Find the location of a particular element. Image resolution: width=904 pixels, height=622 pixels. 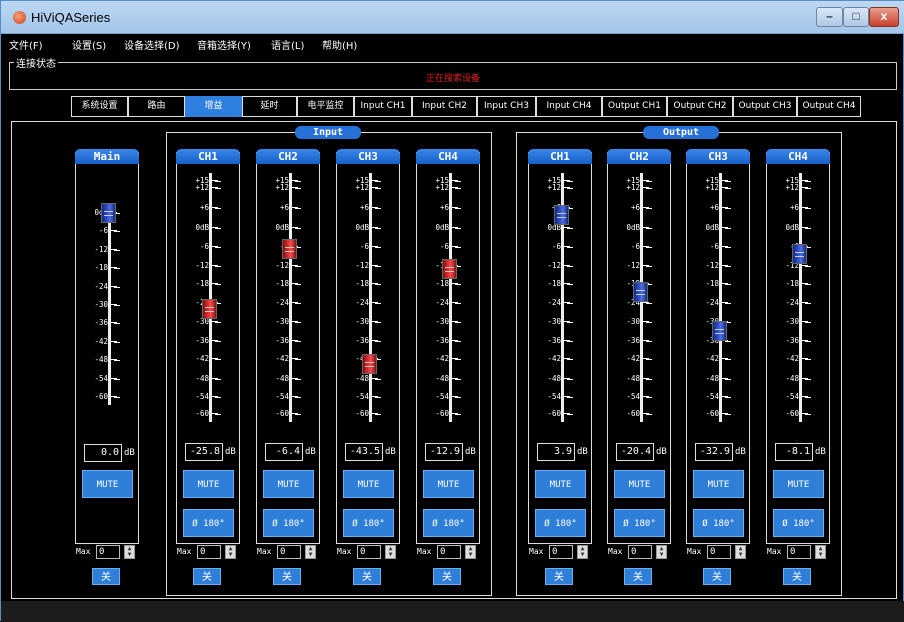

main-gain-value: 0.0 is located at coordinates (103, 453).